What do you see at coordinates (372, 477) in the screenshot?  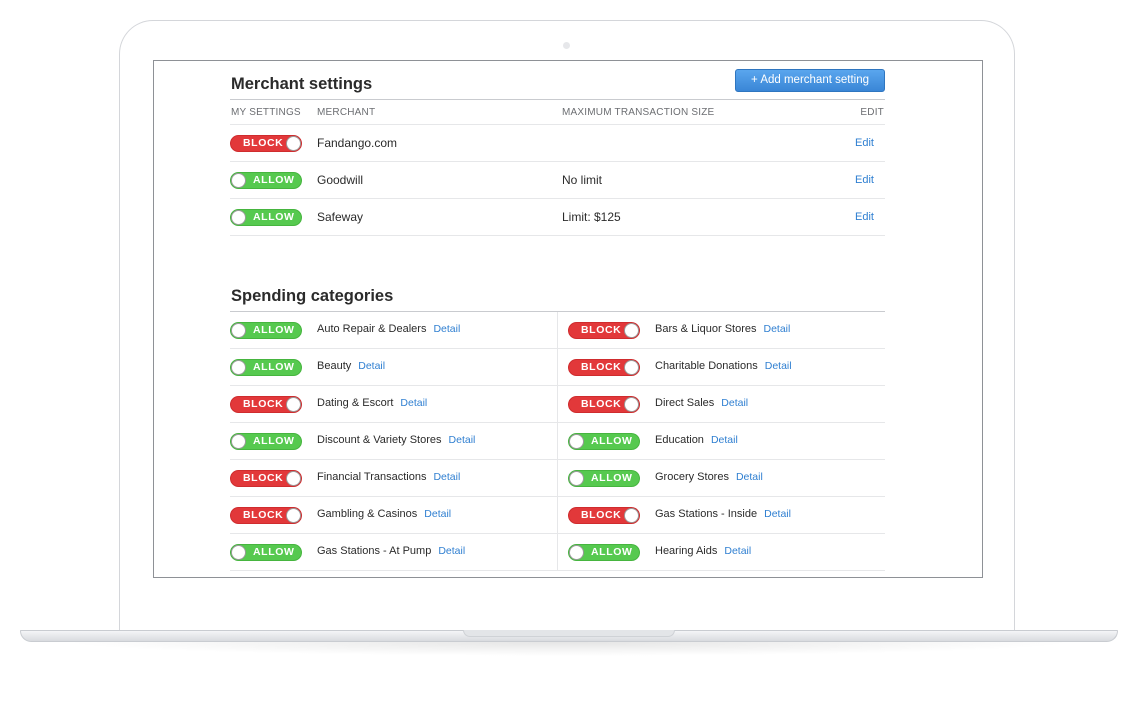 I see `category-name: Financial Transactions` at bounding box center [372, 477].